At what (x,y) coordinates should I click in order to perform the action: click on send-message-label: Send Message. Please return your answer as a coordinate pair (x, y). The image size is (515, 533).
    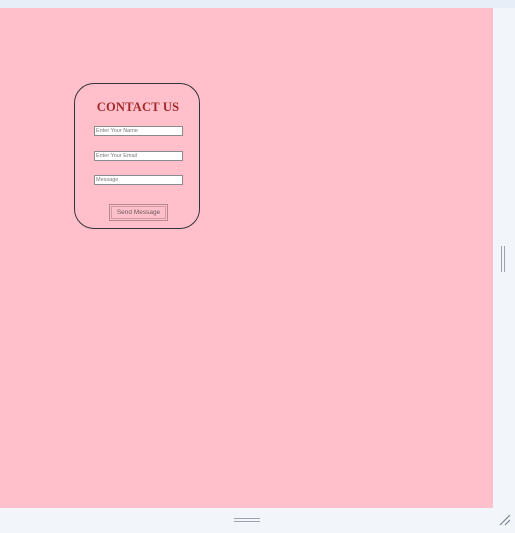
    Looking at the image, I should click on (138, 212).